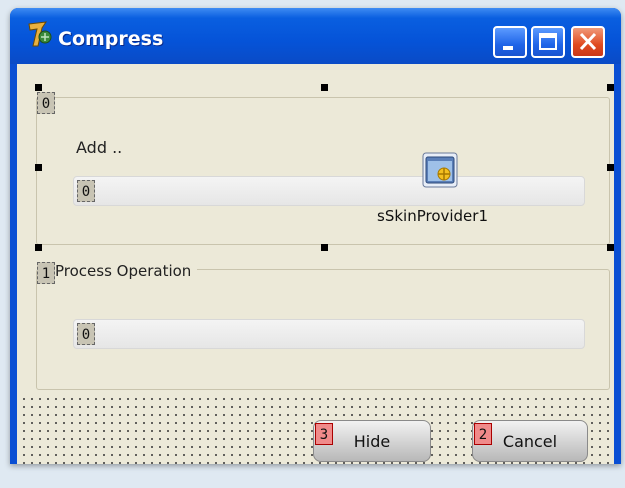 The height and width of the screenshot is (488, 625). I want to click on process-operation-caption: Process Operation, so click(126, 271).